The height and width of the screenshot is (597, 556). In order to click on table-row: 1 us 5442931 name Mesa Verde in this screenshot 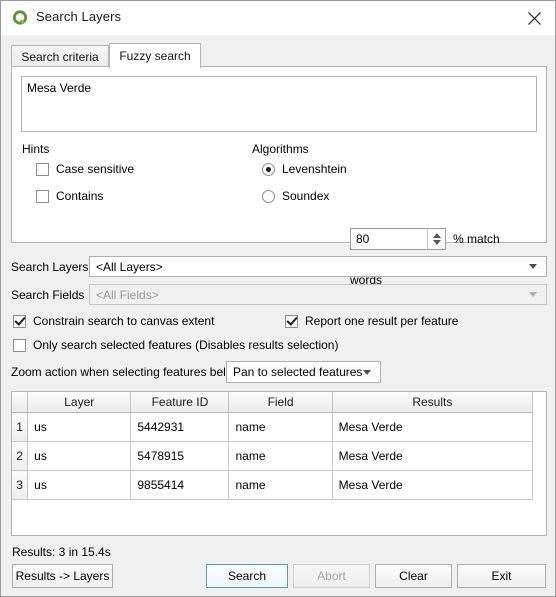, I will do `click(273, 427)`.